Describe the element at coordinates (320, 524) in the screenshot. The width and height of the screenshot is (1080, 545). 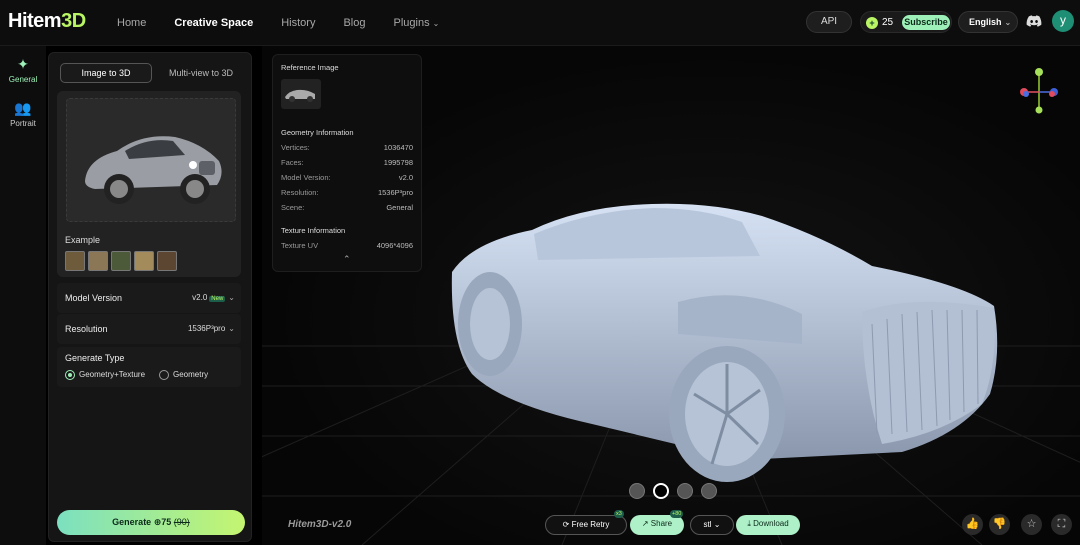
I see `version-watermark: Hitem3D-v2.0` at that location.